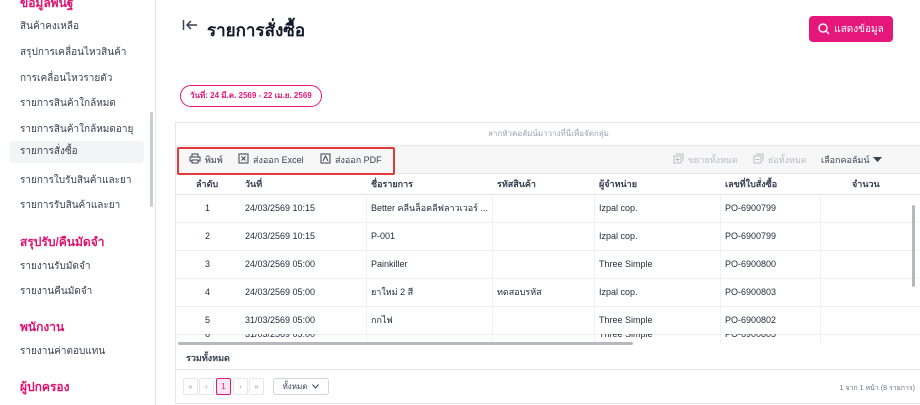  Describe the element at coordinates (77, 152) in the screenshot. I see `sidebar-item-purchase-orders: รายการสั่งซื้อ` at that location.